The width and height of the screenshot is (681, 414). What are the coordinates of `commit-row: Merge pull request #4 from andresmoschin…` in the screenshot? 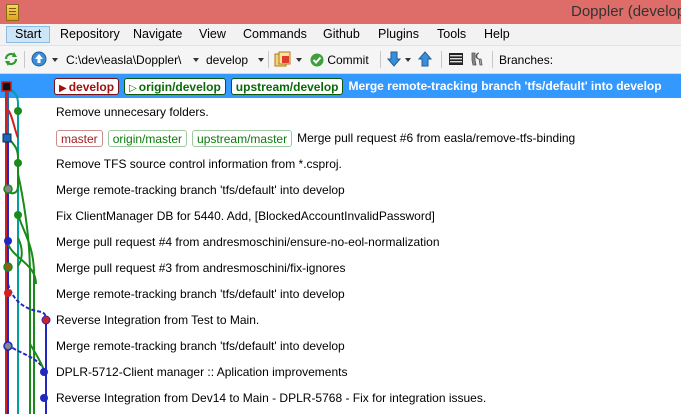 It's located at (248, 242).